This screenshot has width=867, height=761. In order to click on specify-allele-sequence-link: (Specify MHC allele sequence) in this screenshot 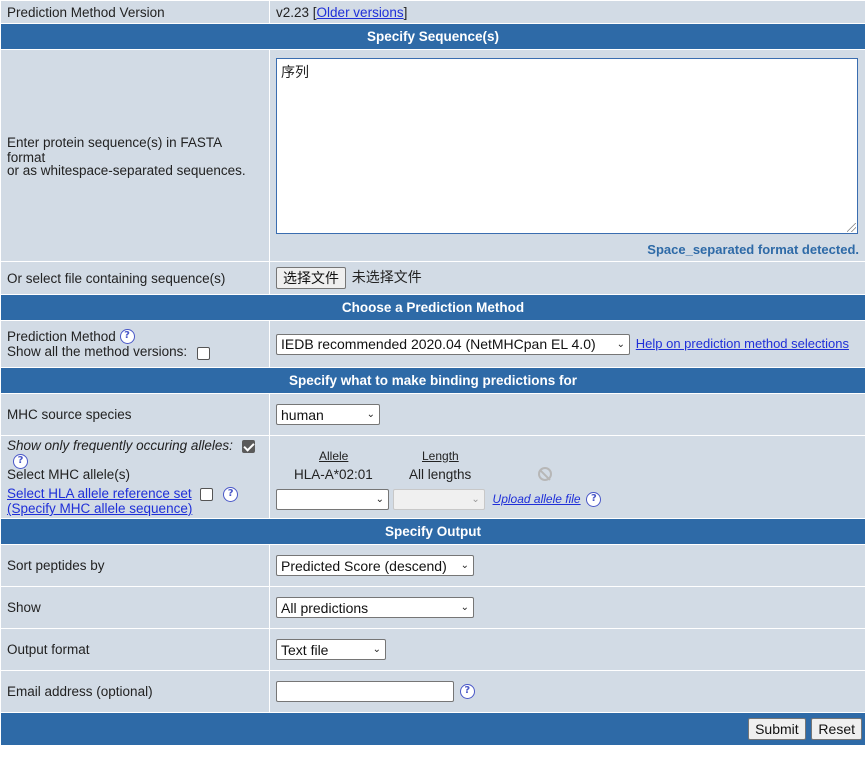, I will do `click(99, 508)`.